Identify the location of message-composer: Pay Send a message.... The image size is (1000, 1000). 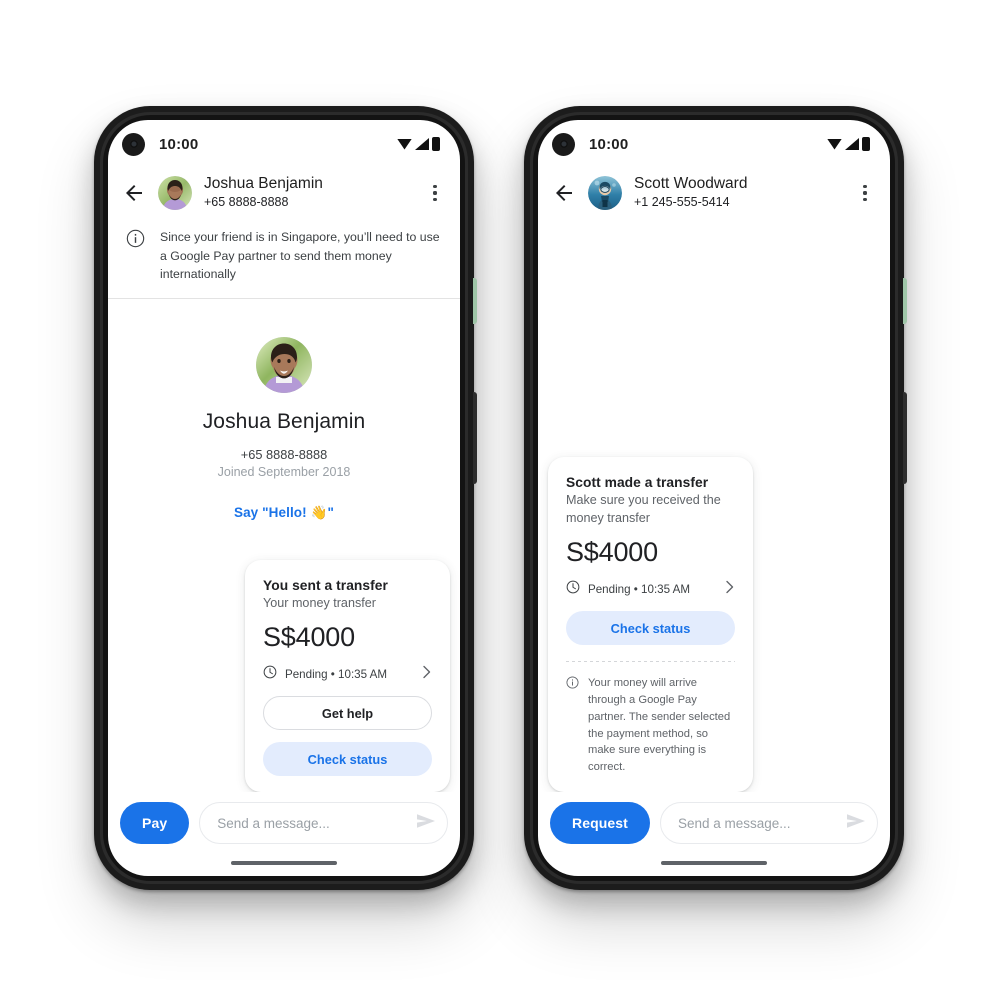
(284, 821).